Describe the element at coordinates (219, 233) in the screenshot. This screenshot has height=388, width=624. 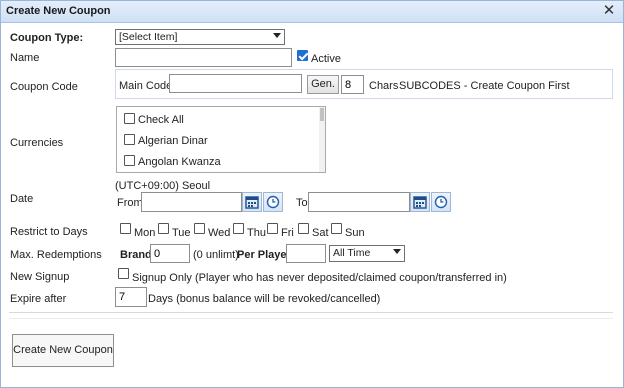
I see `day-label: Wed` at that location.